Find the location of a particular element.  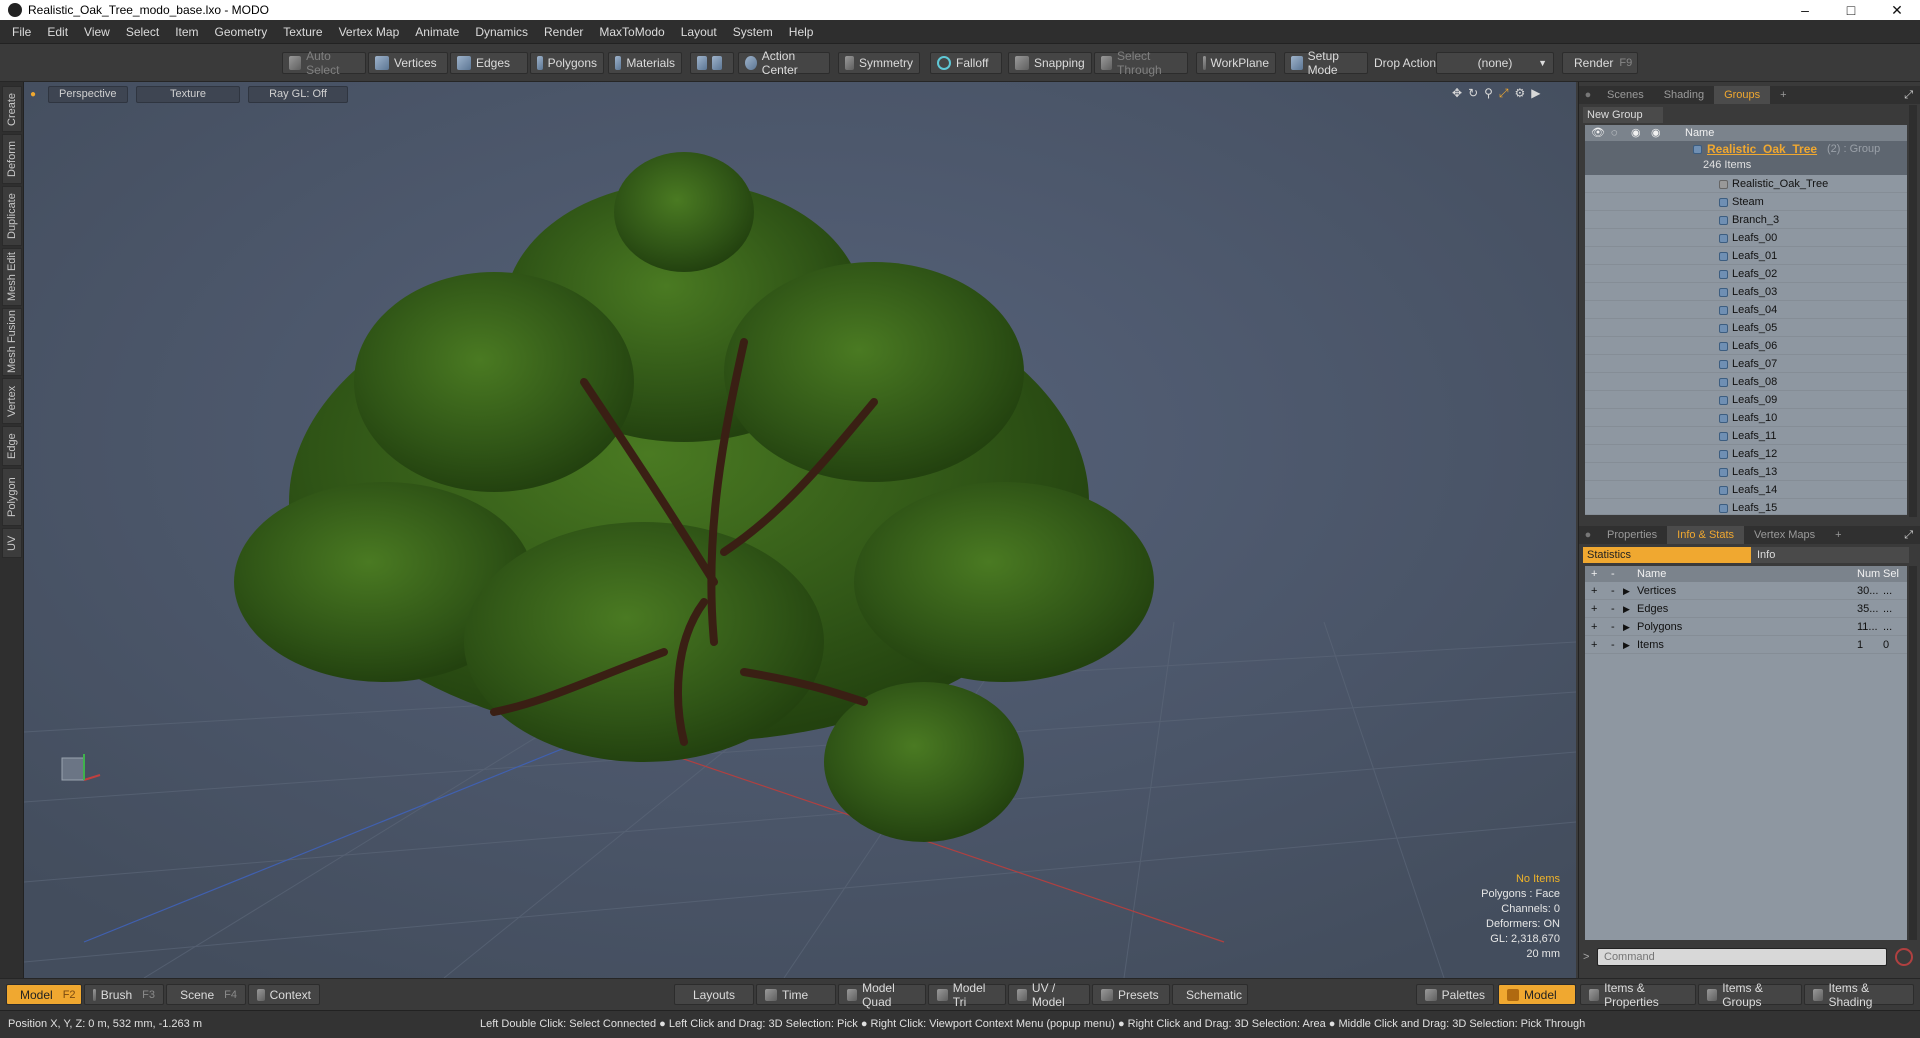

model-quad-button: Model Quad is located at coordinates (882, 995).